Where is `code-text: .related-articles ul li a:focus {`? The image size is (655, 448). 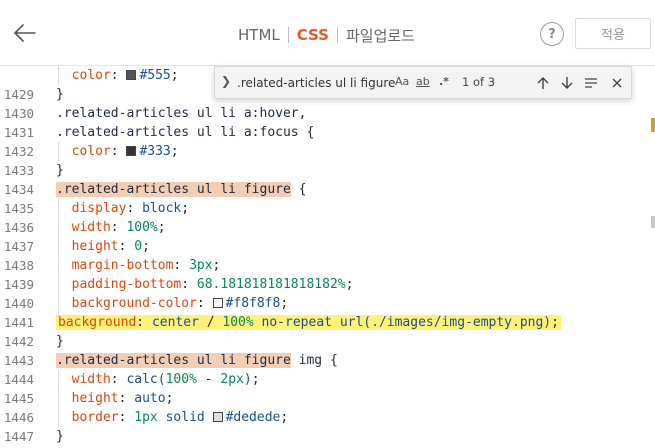
code-text: .related-articles ul li a:focus { is located at coordinates (185, 132).